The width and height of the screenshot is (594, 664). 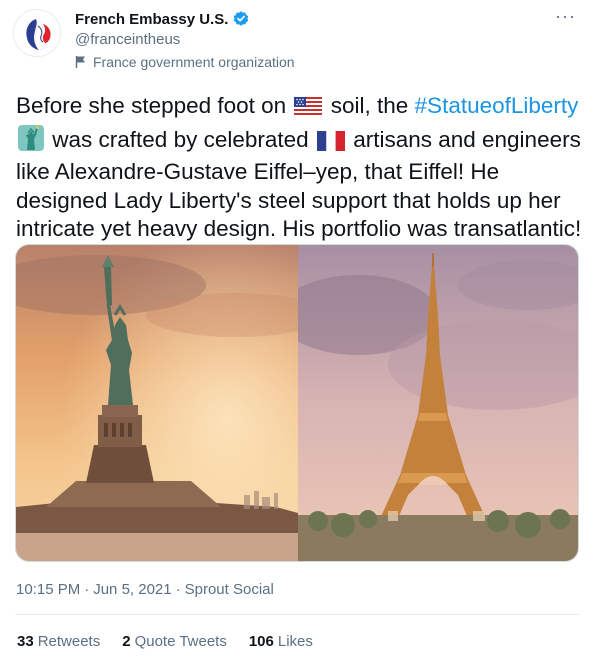 What do you see at coordinates (497, 105) in the screenshot?
I see `hashtag-link: #StatueofLiberty` at bounding box center [497, 105].